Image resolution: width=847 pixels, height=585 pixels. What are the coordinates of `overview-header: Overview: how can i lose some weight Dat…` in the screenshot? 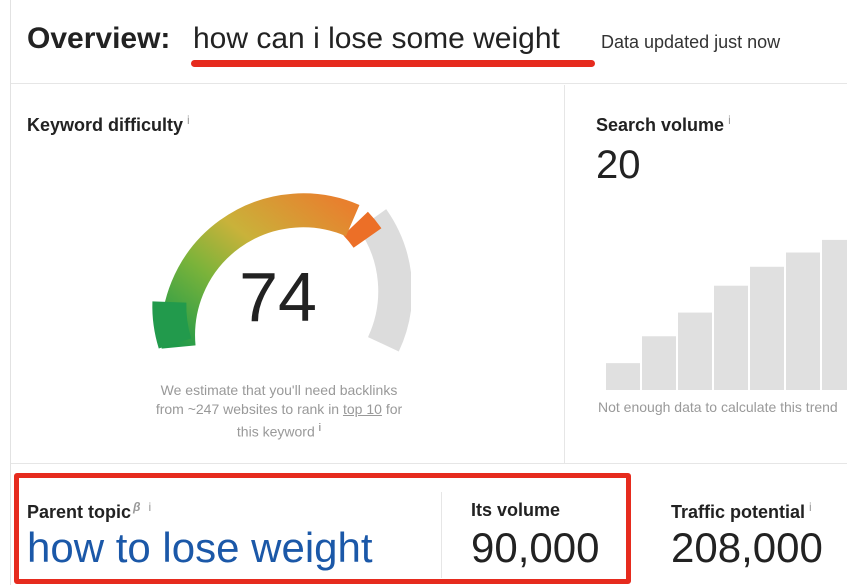 It's located at (429, 42).